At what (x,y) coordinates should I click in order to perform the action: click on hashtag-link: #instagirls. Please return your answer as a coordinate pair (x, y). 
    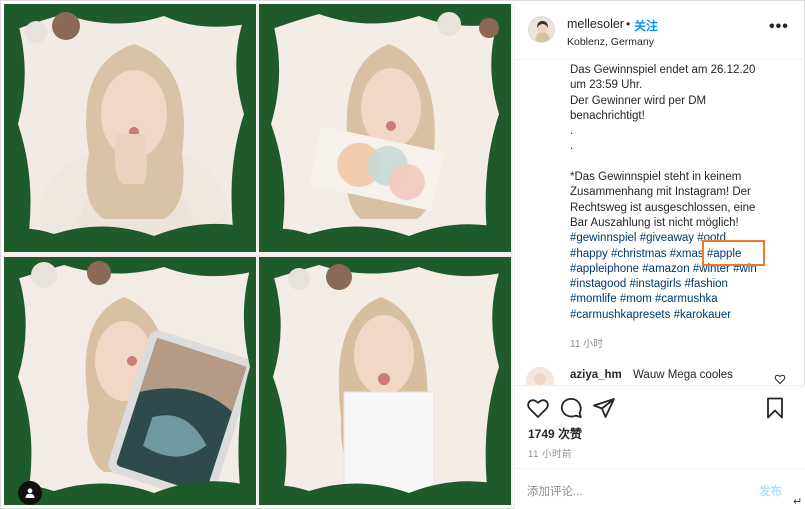
    Looking at the image, I should click on (655, 284).